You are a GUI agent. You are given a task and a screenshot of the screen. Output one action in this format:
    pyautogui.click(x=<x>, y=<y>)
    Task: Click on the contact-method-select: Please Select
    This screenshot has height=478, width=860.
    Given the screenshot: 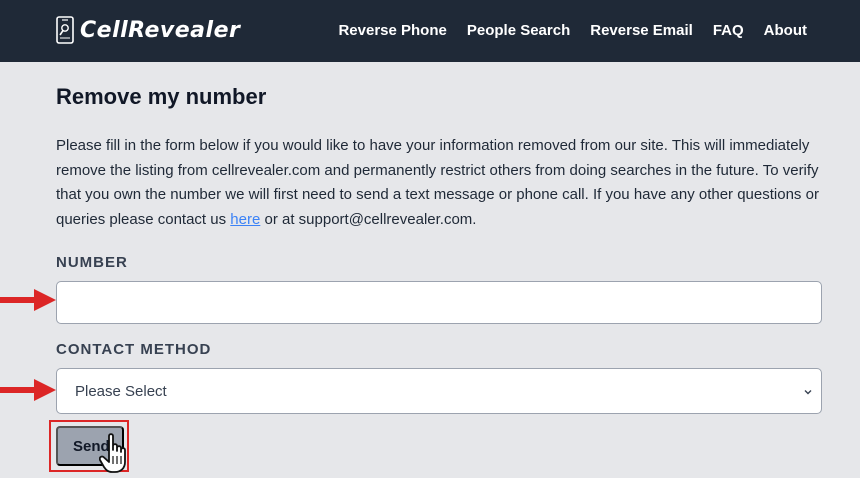 What is the action you would take?
    pyautogui.click(x=439, y=391)
    